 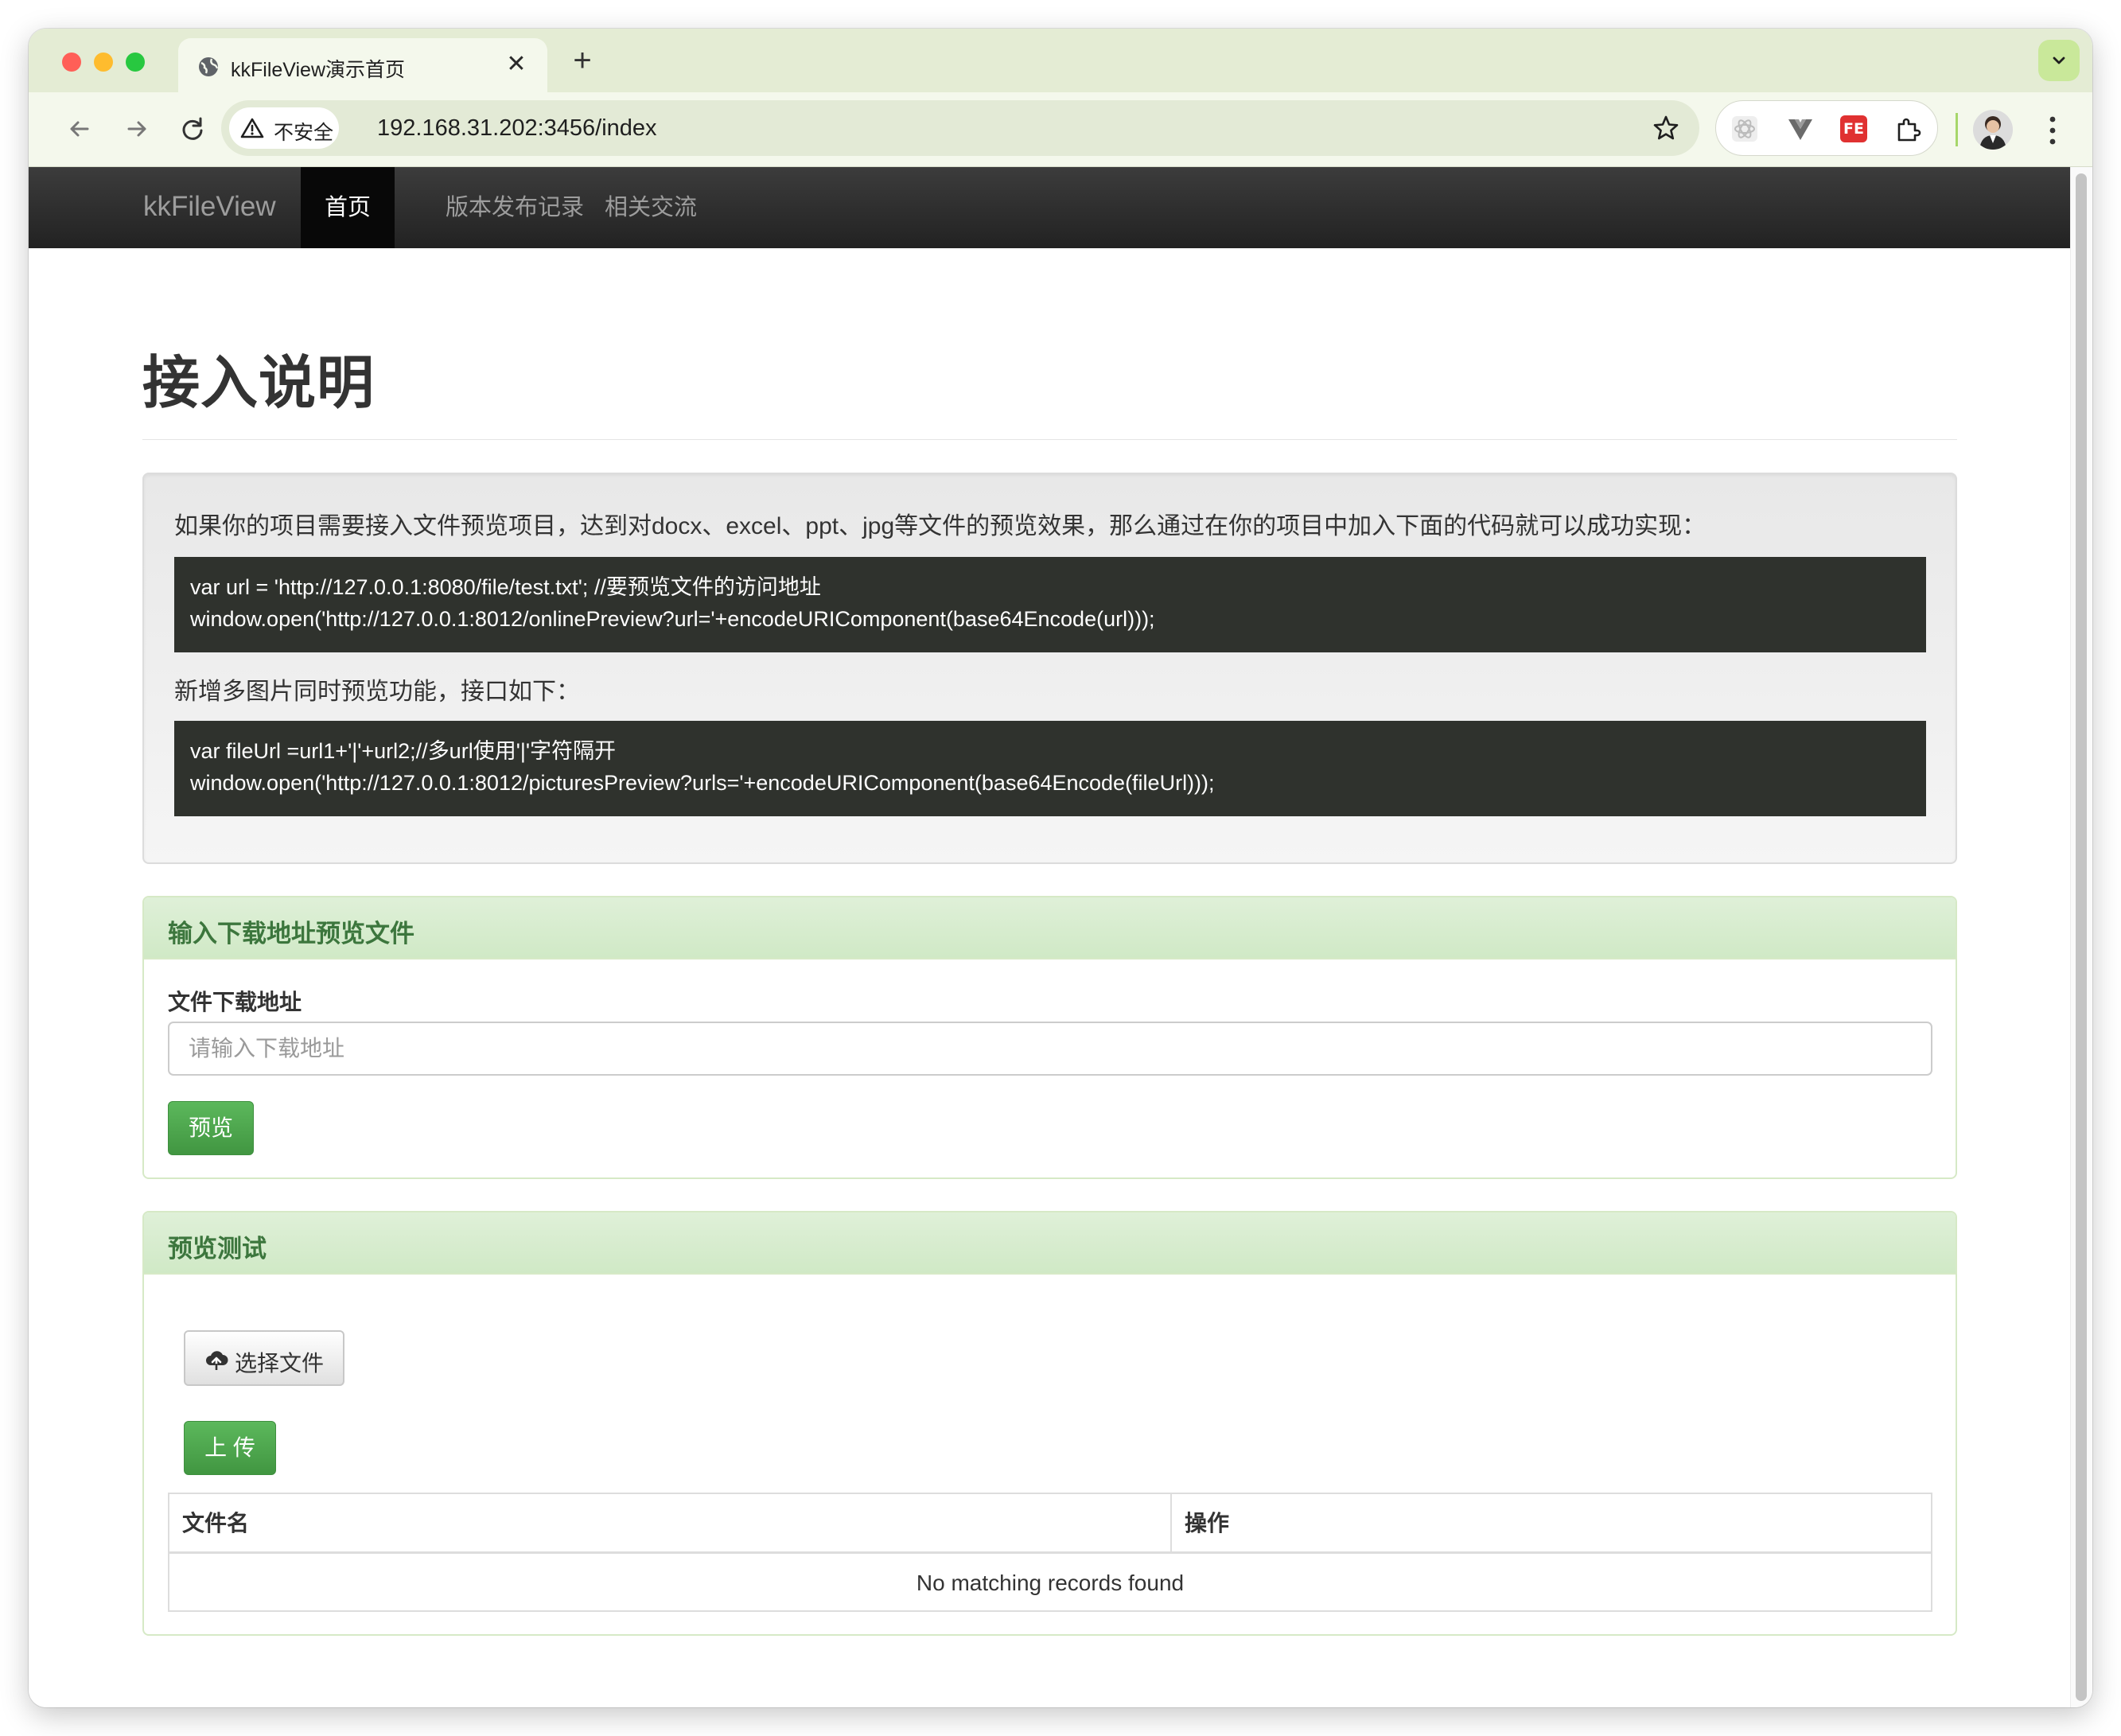 What do you see at coordinates (1745, 129) in the screenshot?
I see `react-extension-icon` at bounding box center [1745, 129].